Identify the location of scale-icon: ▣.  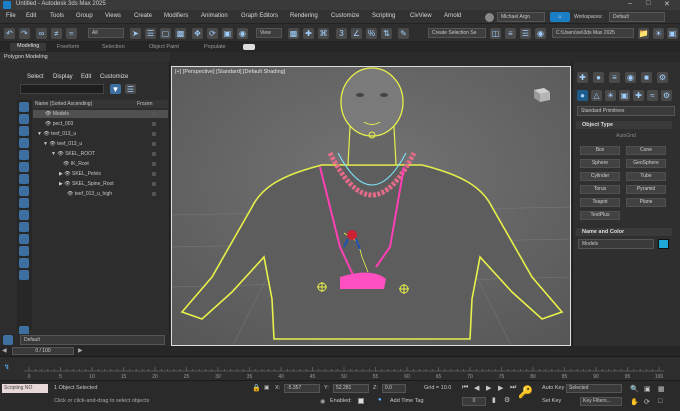
(227, 33).